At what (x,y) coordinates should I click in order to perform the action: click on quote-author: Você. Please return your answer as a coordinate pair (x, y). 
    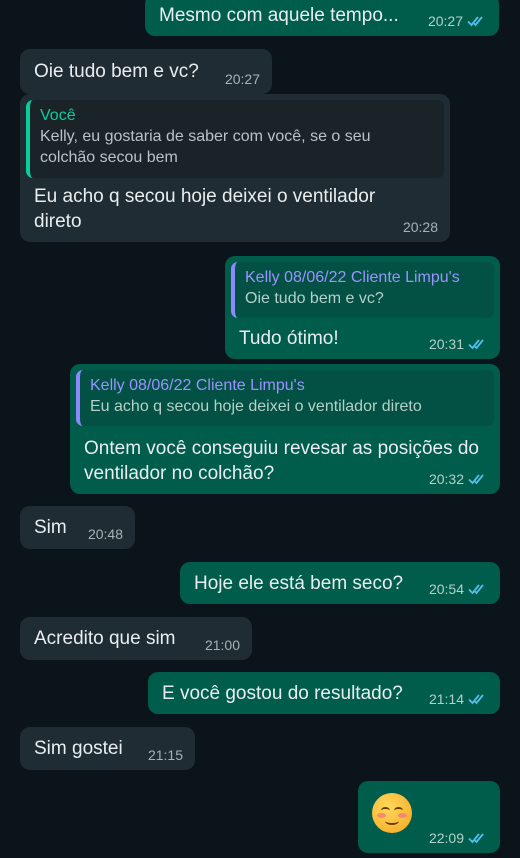
    Looking at the image, I should click on (58, 115).